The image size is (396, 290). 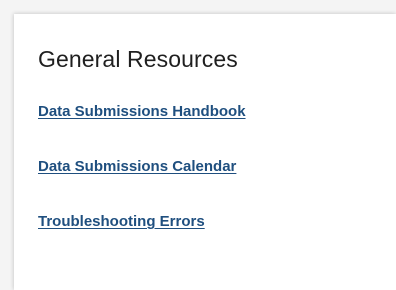 What do you see at coordinates (121, 221) in the screenshot?
I see `troubleshooting-errors-link: Troubleshooting Errors` at bounding box center [121, 221].